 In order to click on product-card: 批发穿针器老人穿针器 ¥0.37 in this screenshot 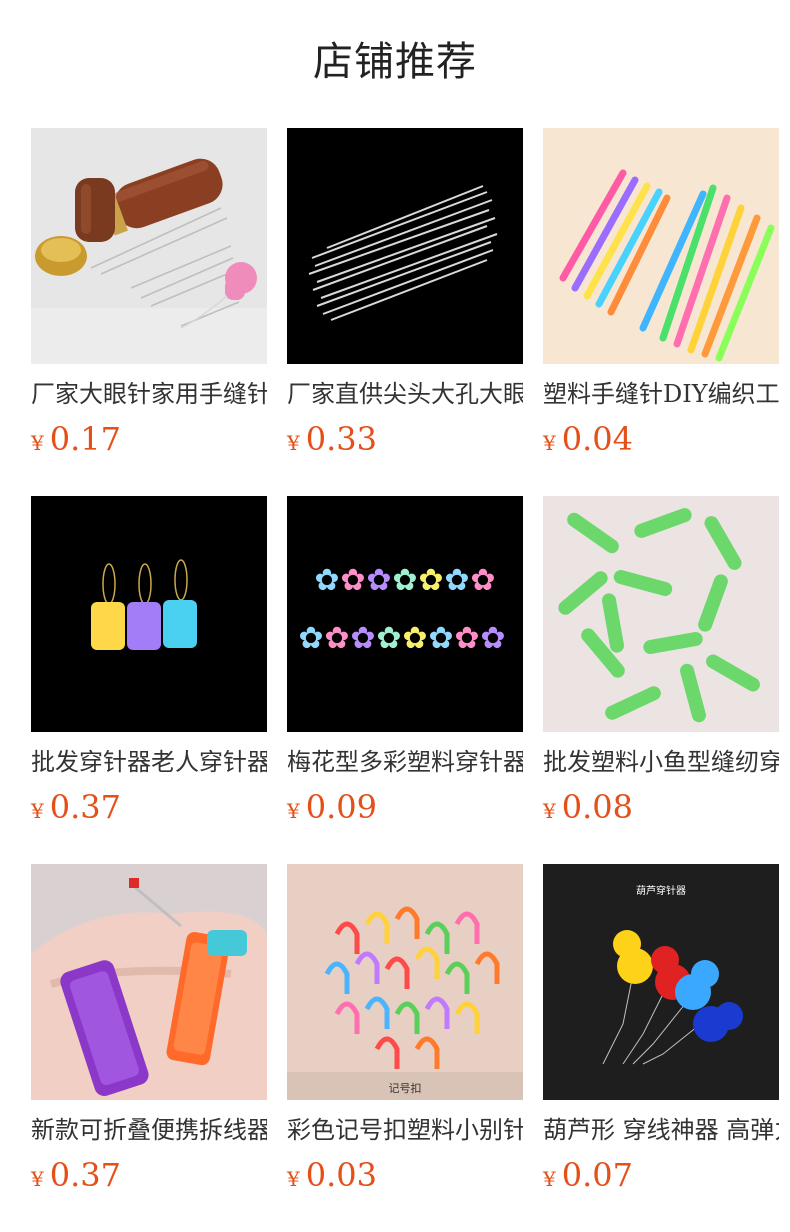, I will do `click(149, 661)`.